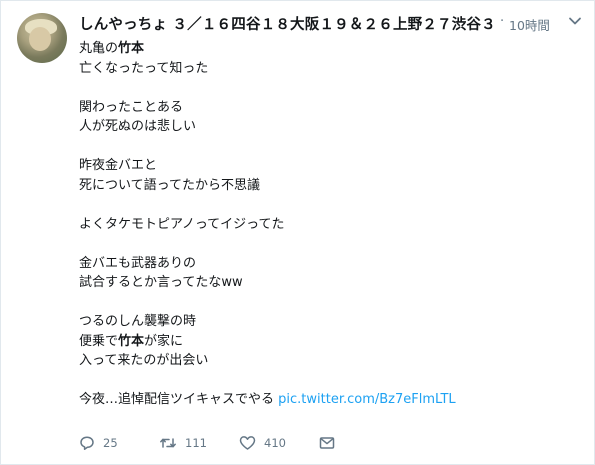  What do you see at coordinates (575, 20) in the screenshot?
I see `chevron-down-icon` at bounding box center [575, 20].